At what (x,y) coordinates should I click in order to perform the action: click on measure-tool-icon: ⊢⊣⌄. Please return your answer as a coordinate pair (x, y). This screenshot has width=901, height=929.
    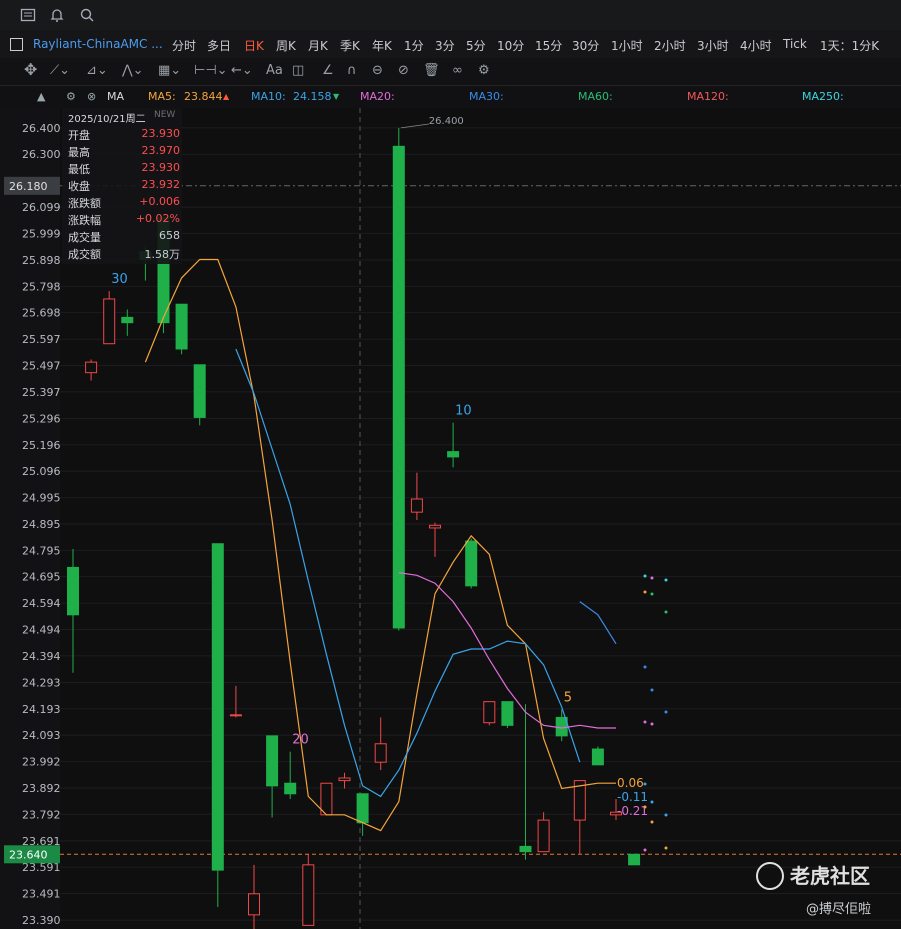
    Looking at the image, I should click on (211, 70).